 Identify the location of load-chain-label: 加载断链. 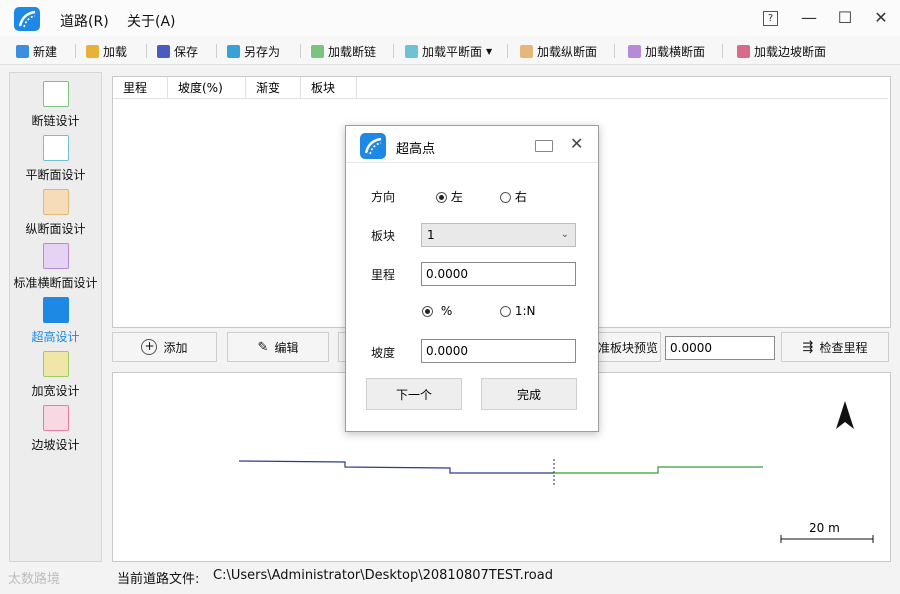
(352, 51).